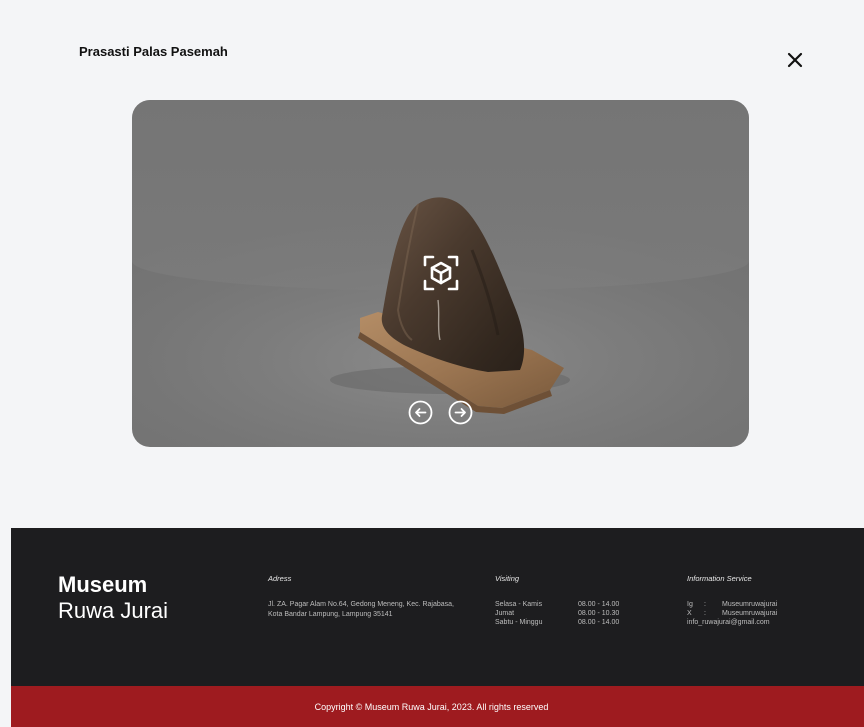 Image resolution: width=864 pixels, height=727 pixels. I want to click on address-heading: Adress, so click(280, 578).